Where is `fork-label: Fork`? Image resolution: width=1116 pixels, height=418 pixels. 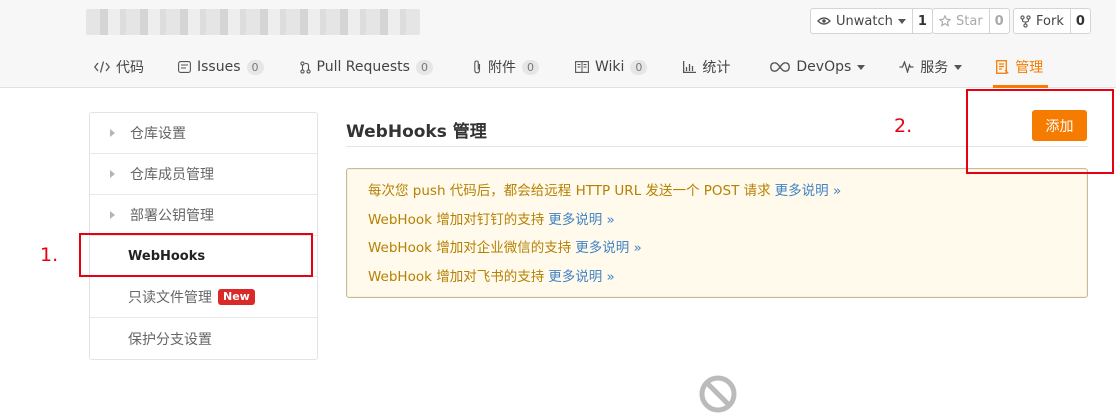
fork-label: Fork is located at coordinates (1050, 21).